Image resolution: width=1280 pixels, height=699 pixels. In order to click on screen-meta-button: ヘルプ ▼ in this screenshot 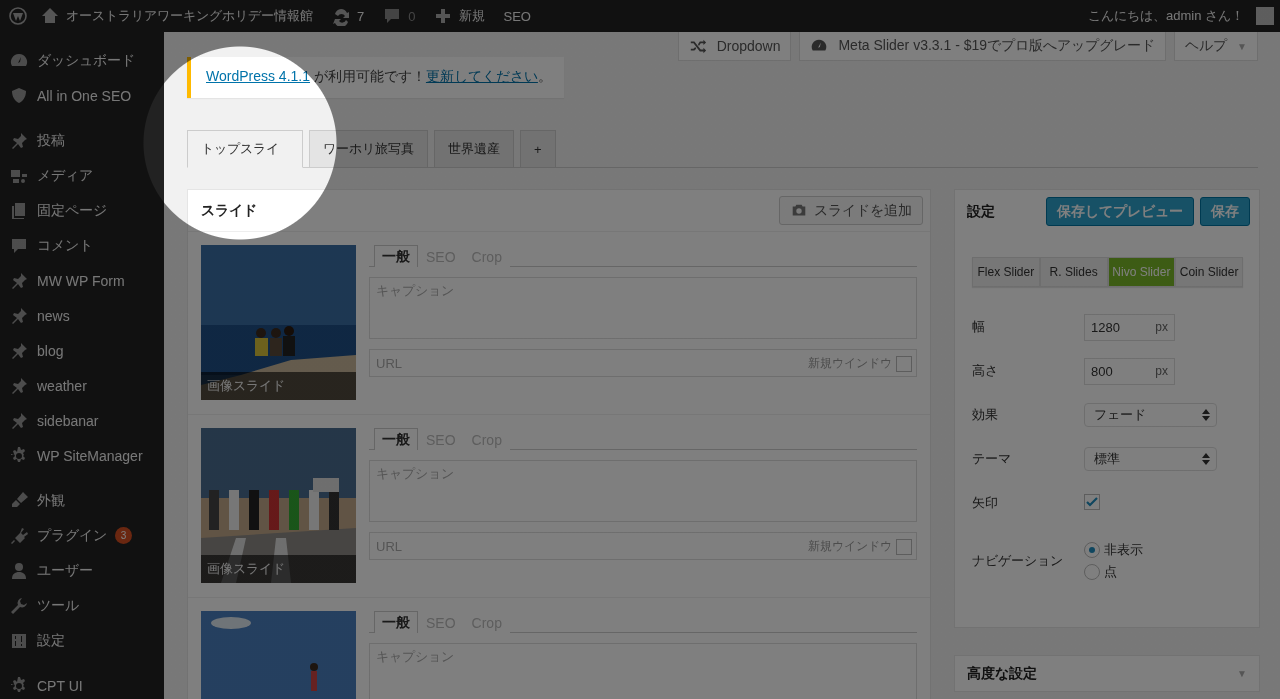, I will do `click(1216, 46)`.